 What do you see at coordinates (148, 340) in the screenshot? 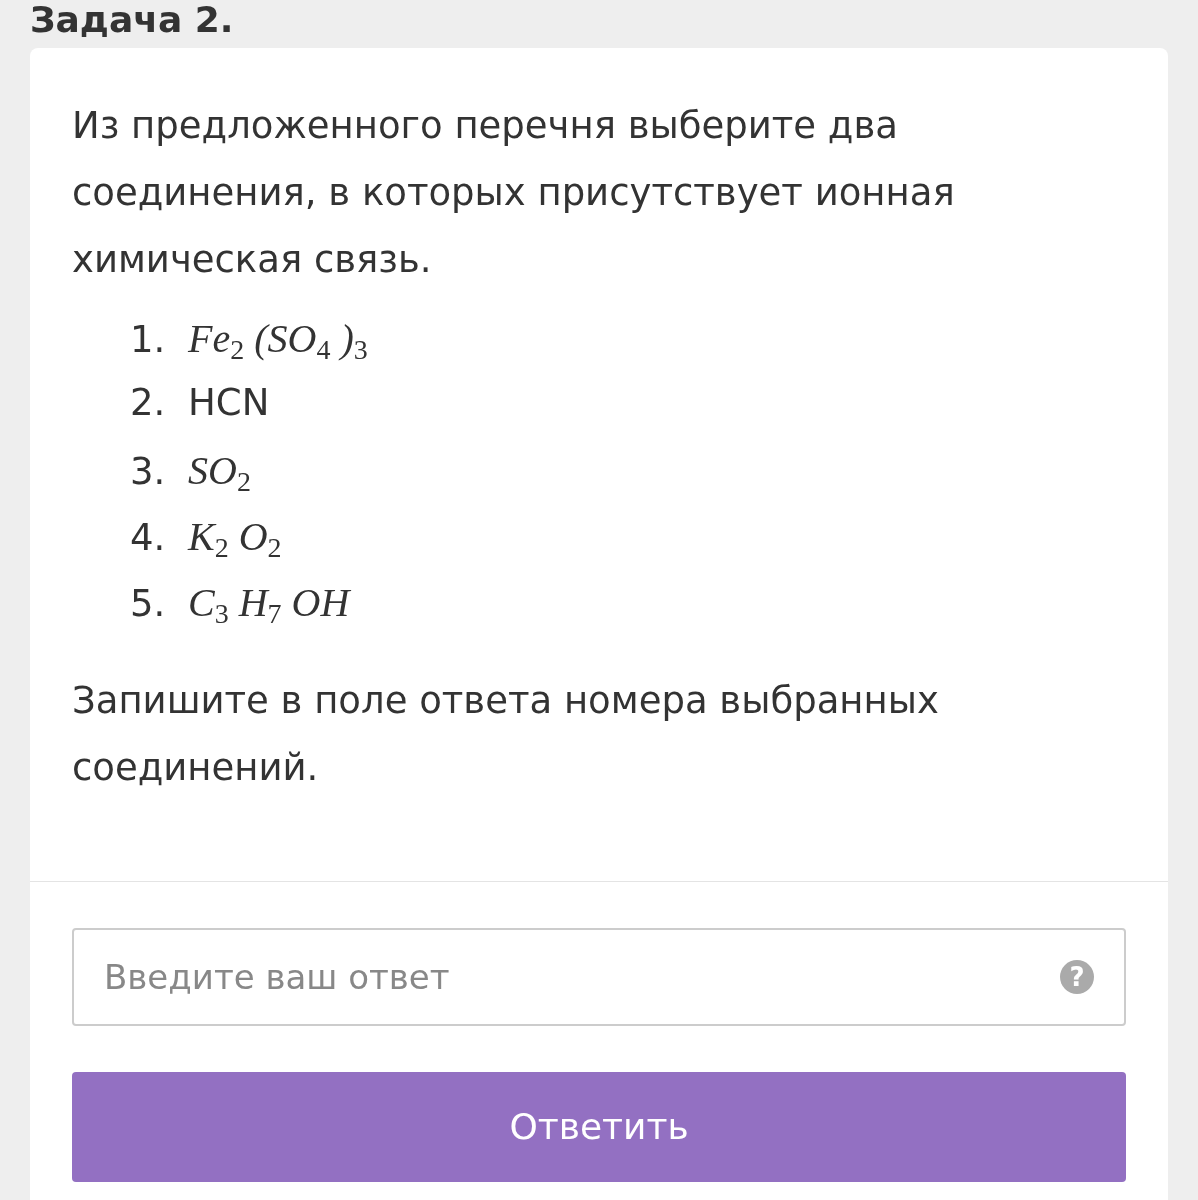
I see `option-number: 1.` at bounding box center [148, 340].